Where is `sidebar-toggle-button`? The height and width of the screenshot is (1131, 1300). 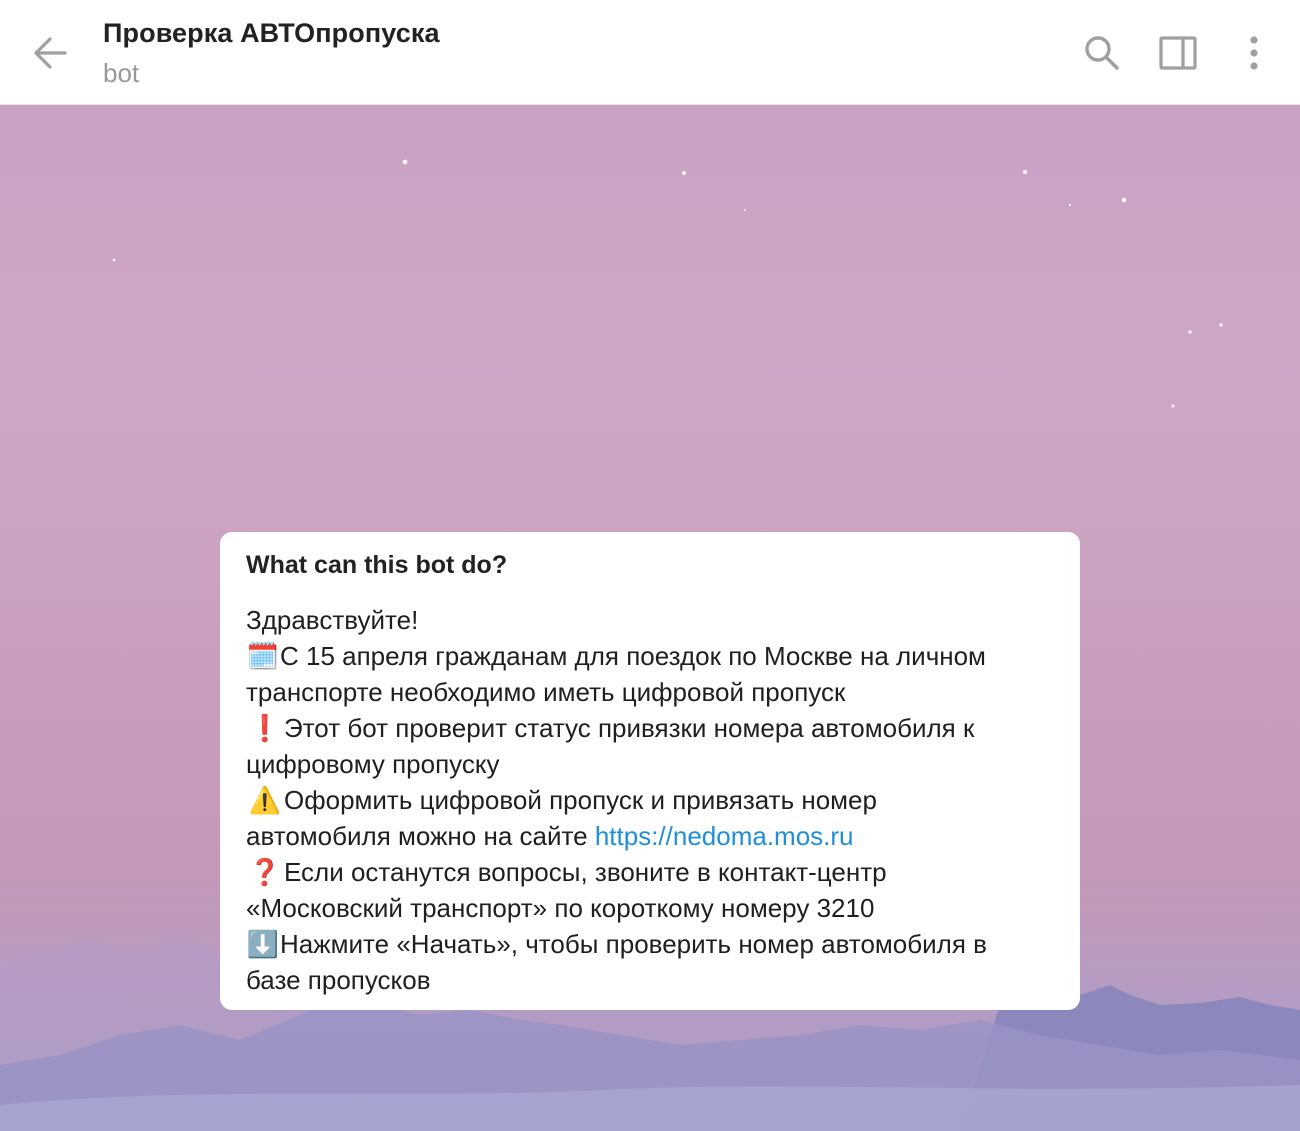
sidebar-toggle-button is located at coordinates (1178, 53).